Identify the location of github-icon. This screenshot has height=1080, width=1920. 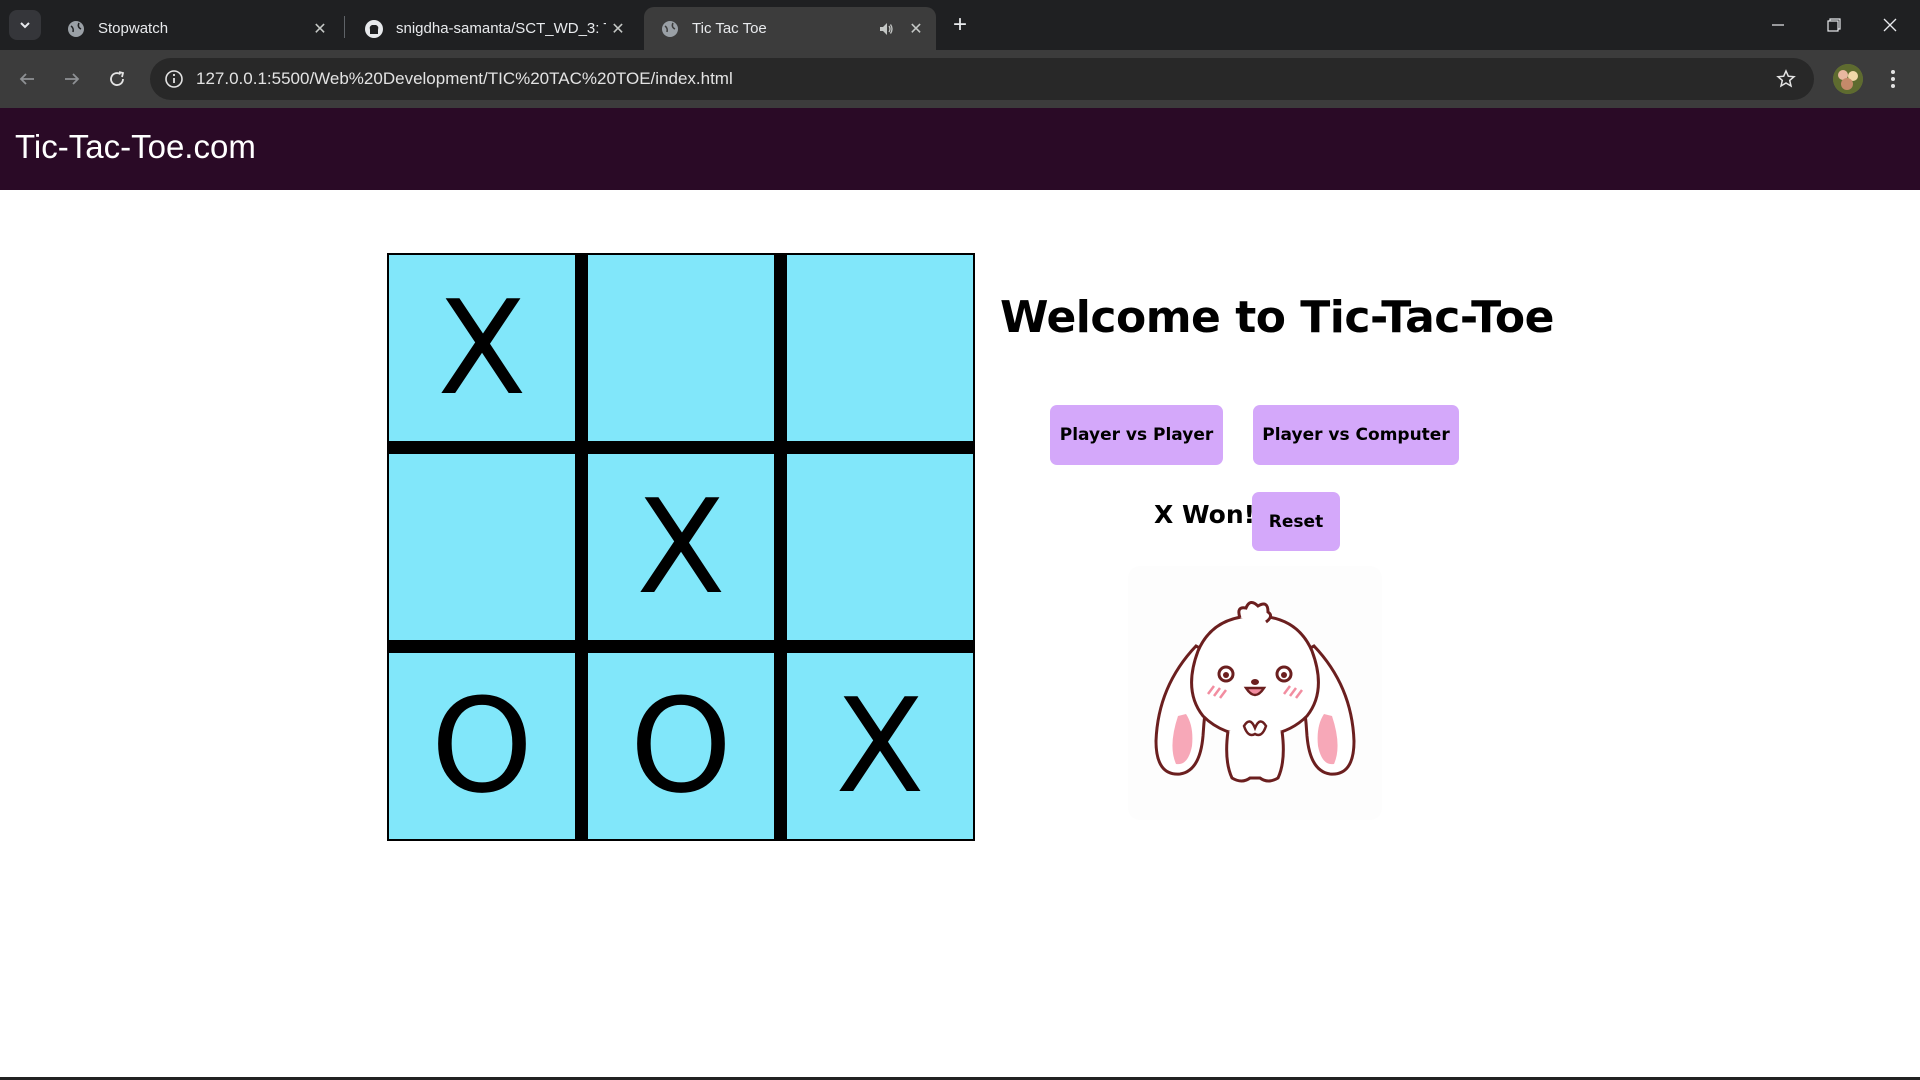
(374, 29).